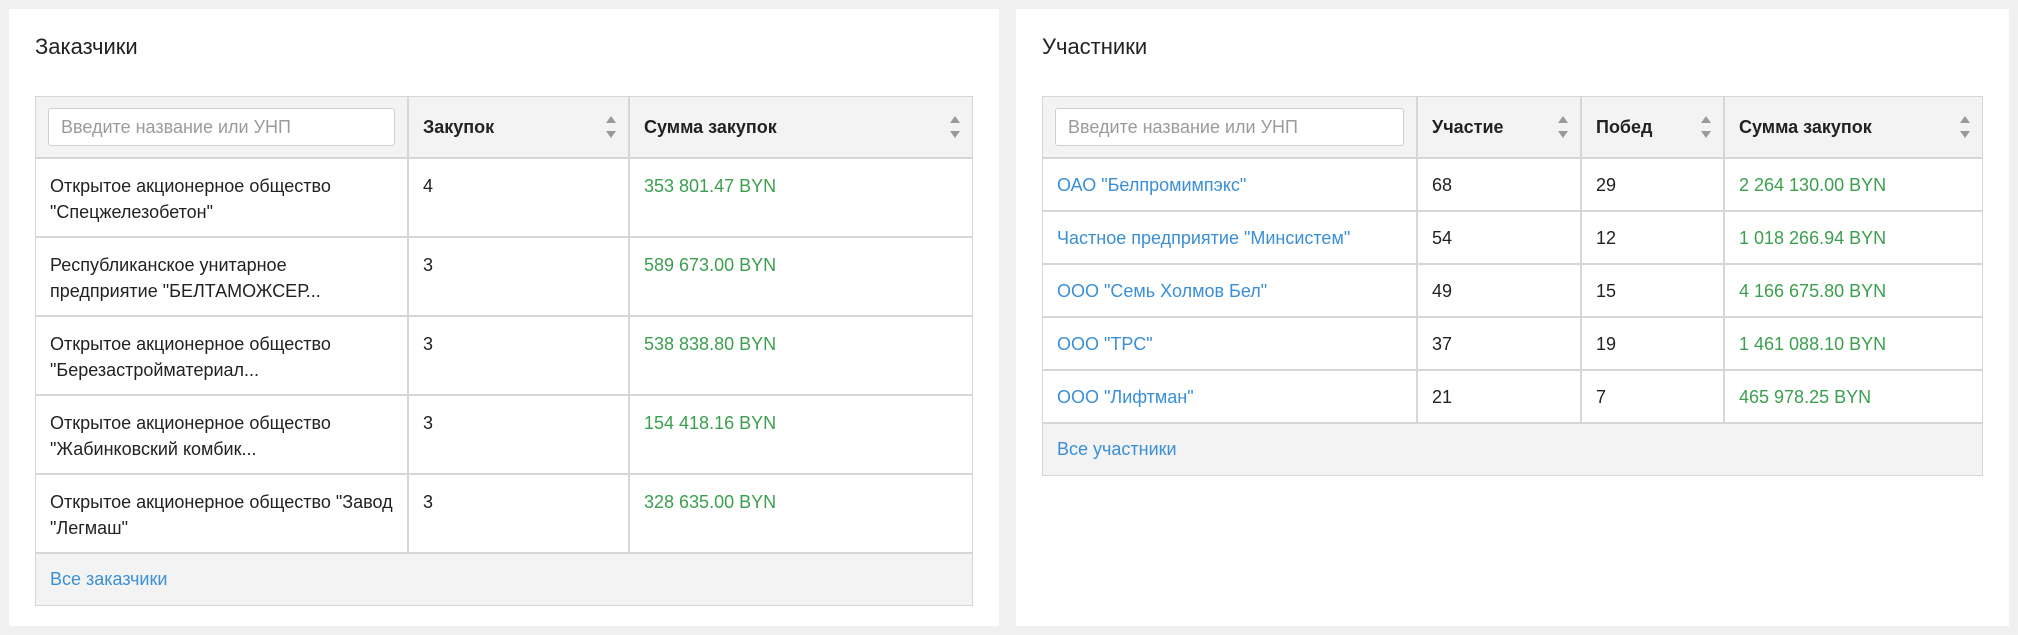 The image size is (2018, 635). I want to click on customers-search-cell, so click(222, 128).